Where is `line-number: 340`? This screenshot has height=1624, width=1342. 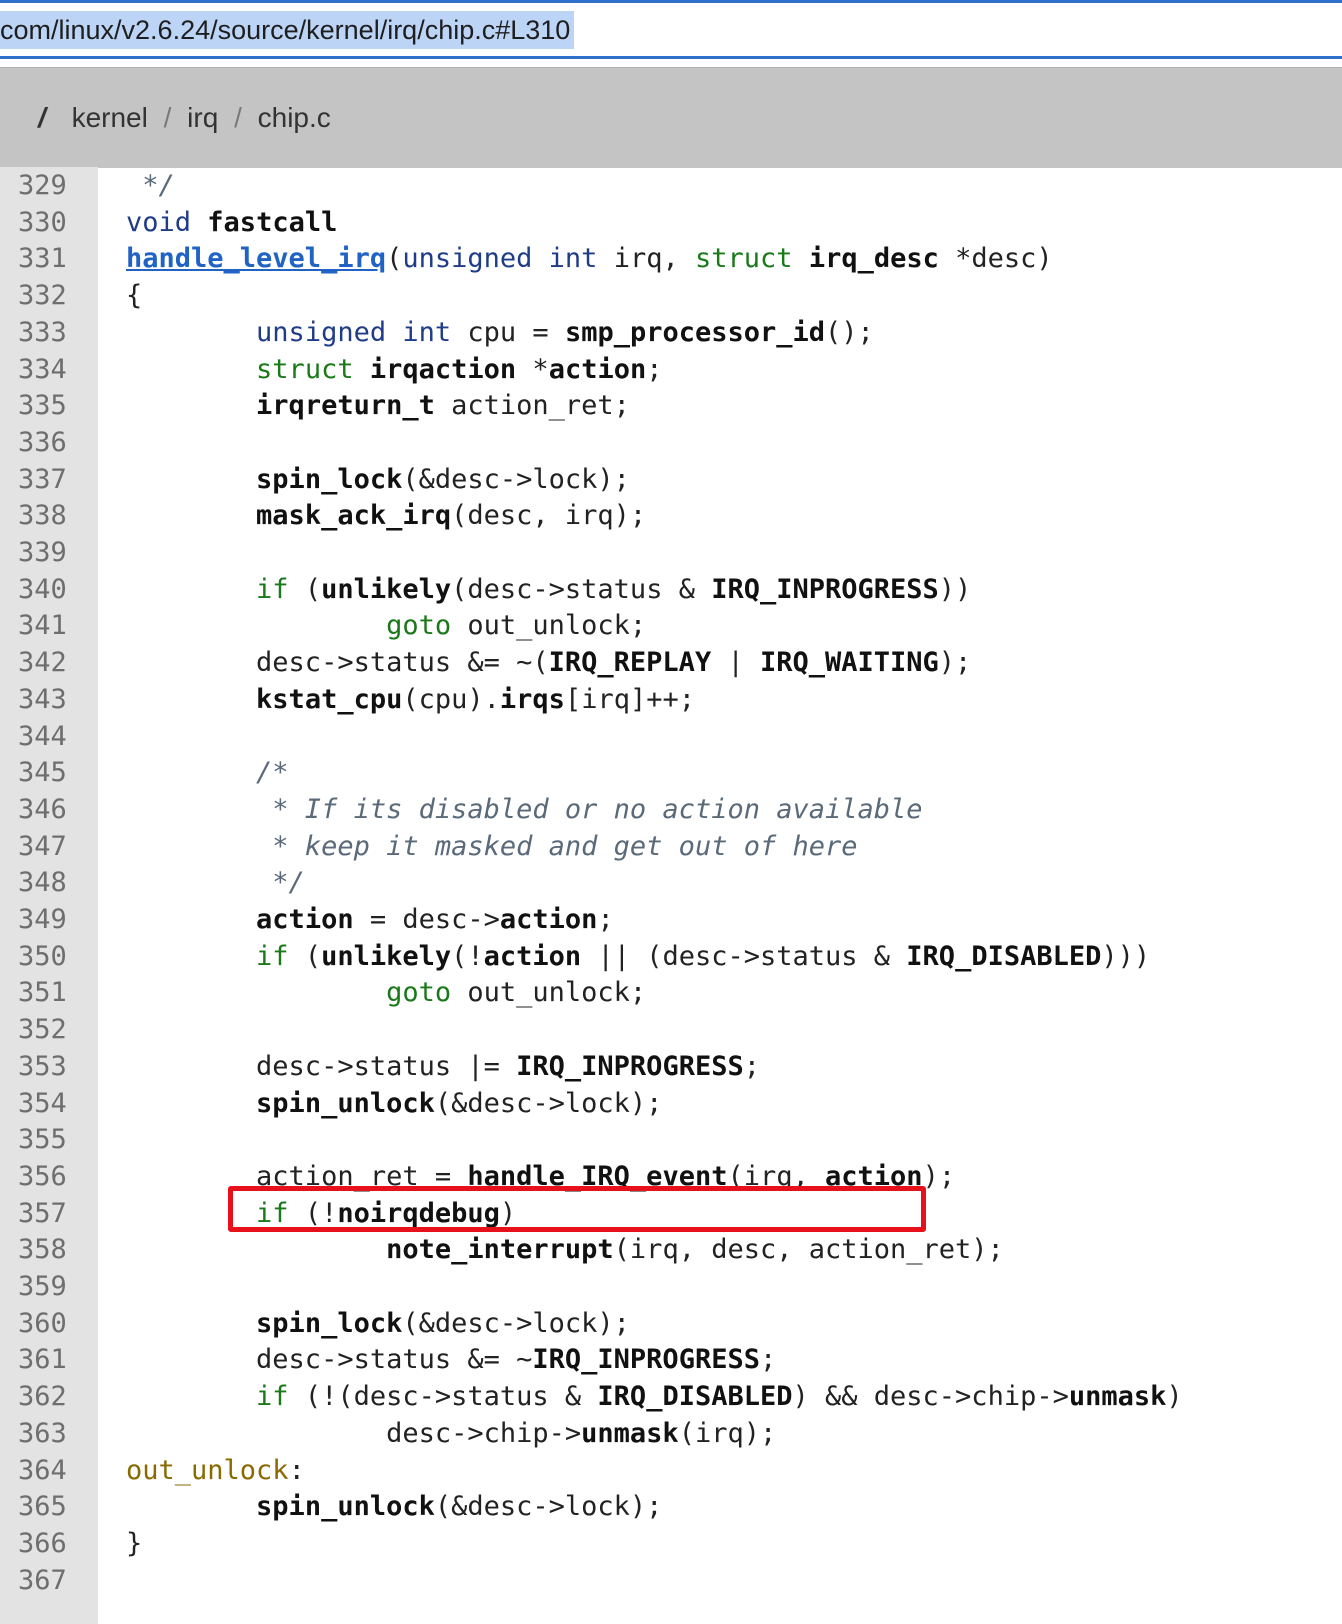
line-number: 340 is located at coordinates (48, 590).